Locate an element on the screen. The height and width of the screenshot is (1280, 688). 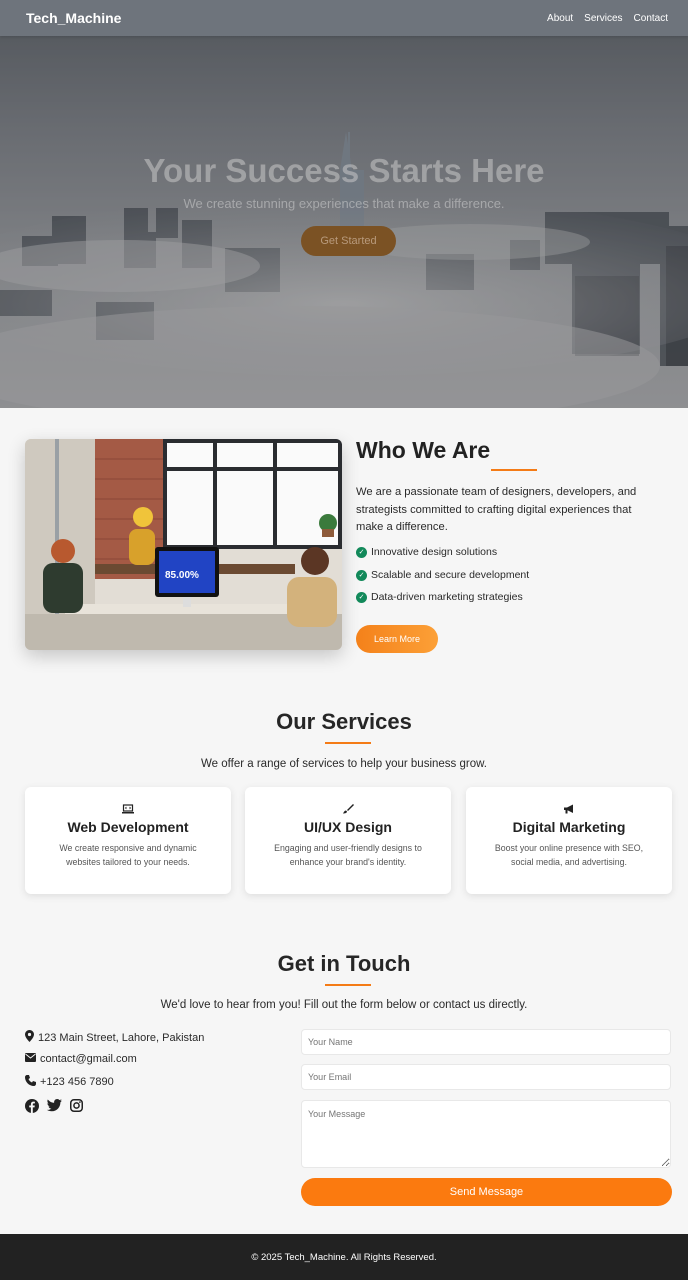
map-marker-icon is located at coordinates (29, 1037).